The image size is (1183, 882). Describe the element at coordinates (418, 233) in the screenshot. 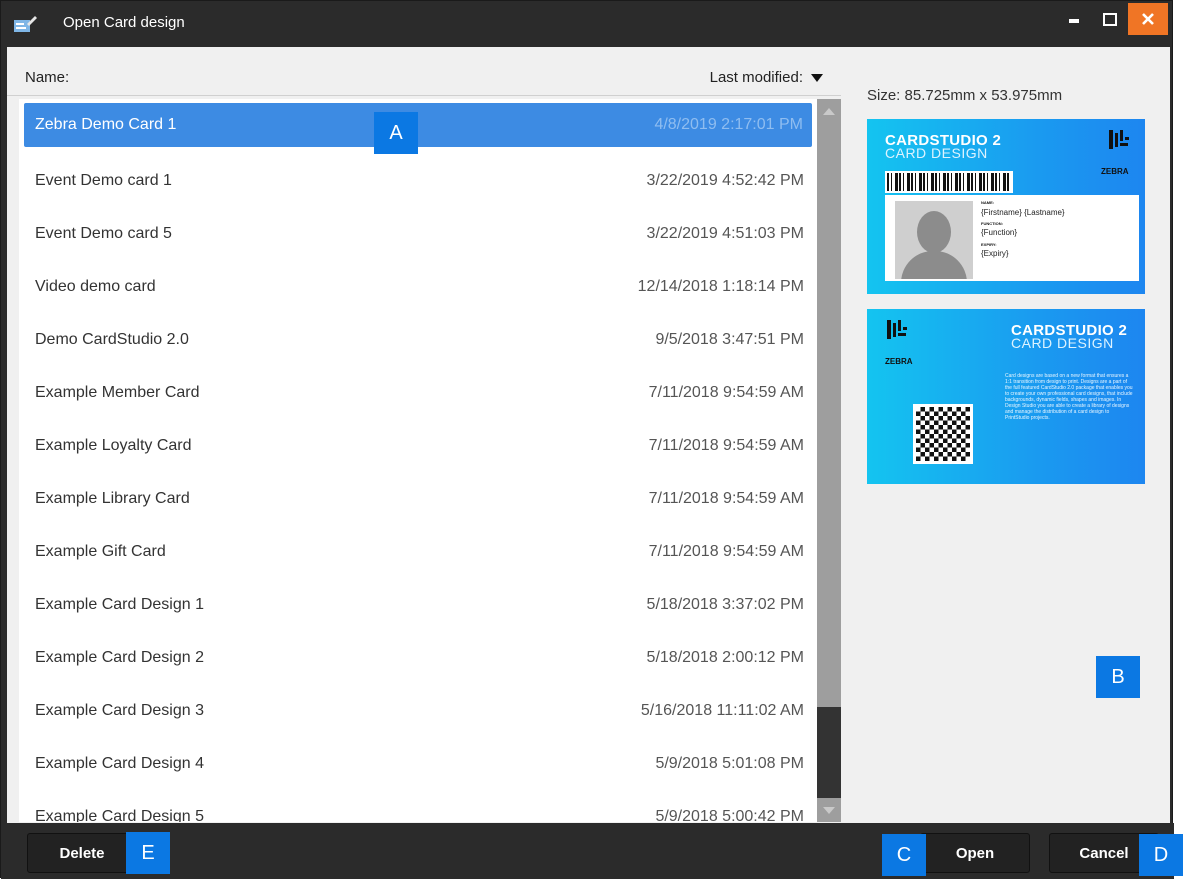

I see `file-list-row: Event Demo card 5 3/22/2019 4:51:03 PM` at that location.